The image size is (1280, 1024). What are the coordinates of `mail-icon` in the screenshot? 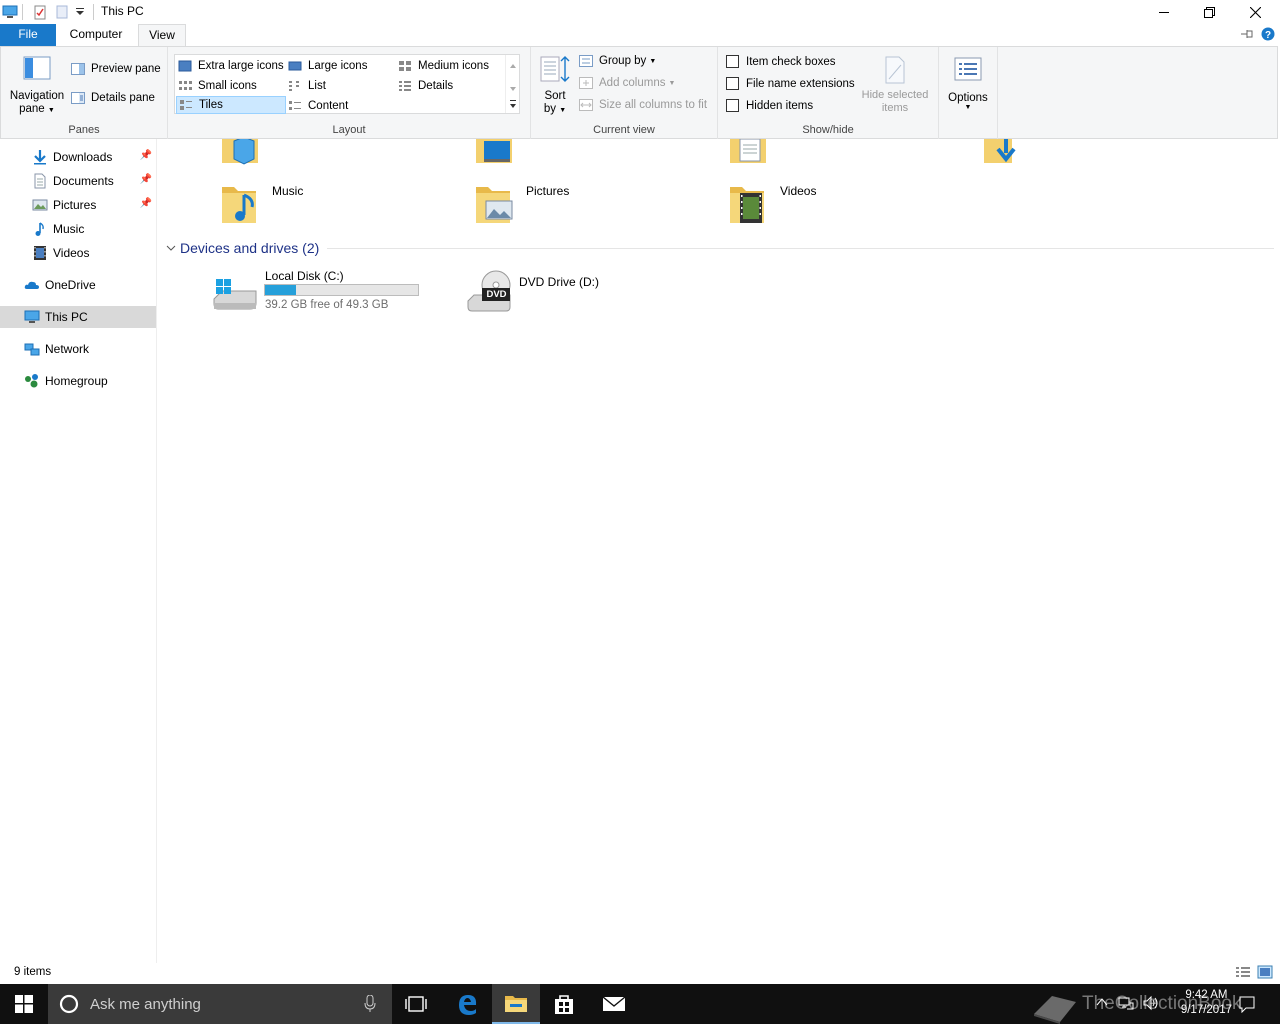 It's located at (614, 1003).